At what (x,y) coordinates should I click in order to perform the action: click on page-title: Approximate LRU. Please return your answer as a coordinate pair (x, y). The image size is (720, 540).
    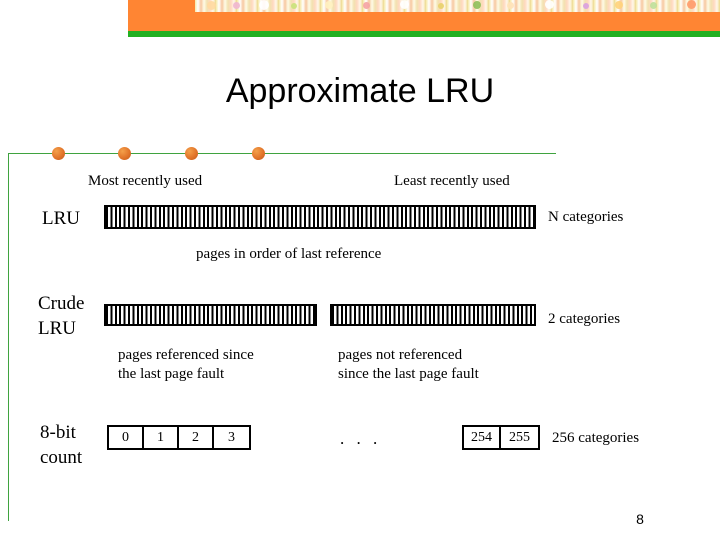
    Looking at the image, I should click on (360, 91).